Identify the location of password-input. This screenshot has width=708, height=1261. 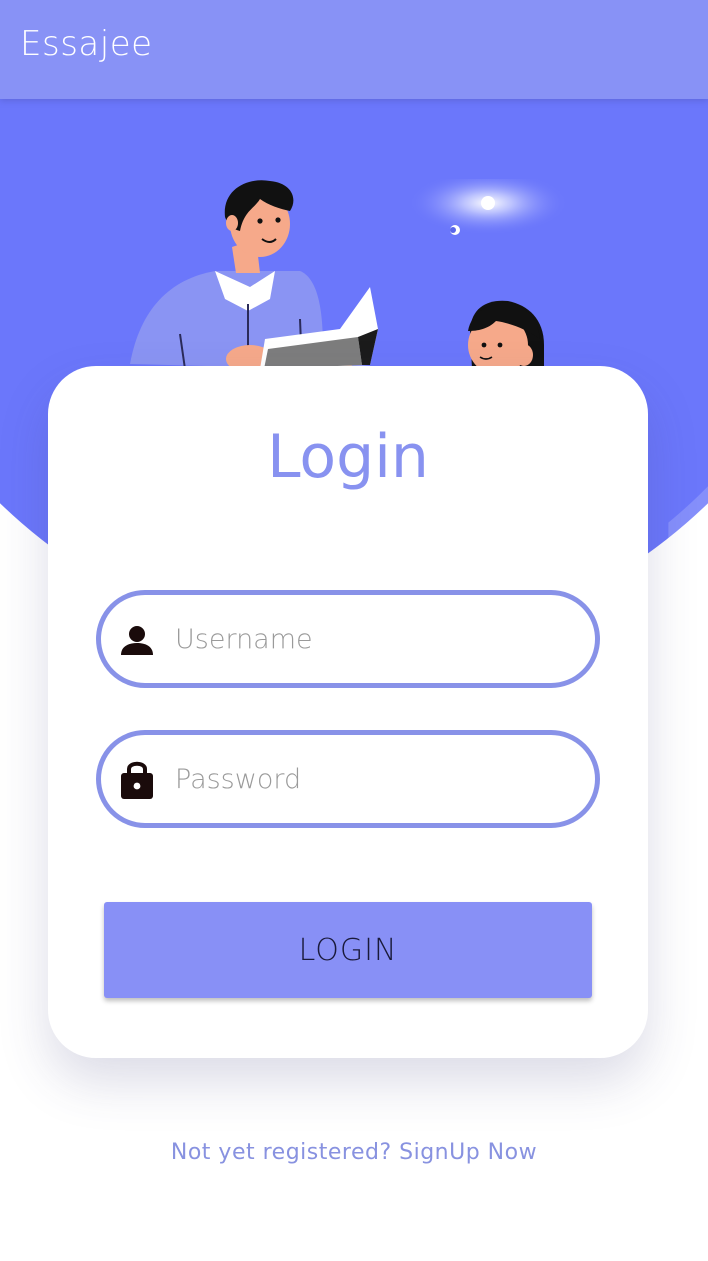
(375, 779).